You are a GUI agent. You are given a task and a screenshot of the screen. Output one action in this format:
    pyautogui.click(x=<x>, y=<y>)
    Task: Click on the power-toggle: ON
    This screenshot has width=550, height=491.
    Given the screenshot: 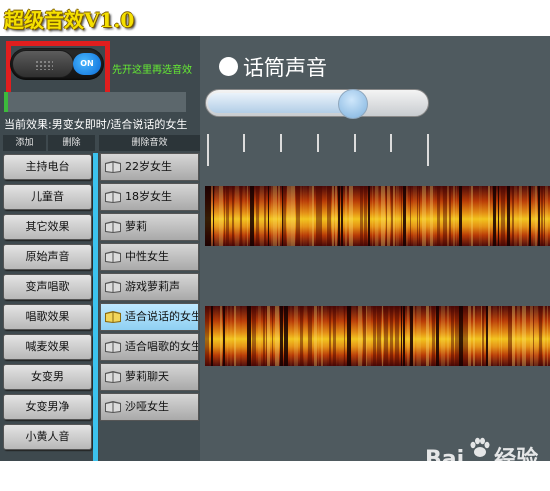 What is the action you would take?
    pyautogui.click(x=57, y=64)
    